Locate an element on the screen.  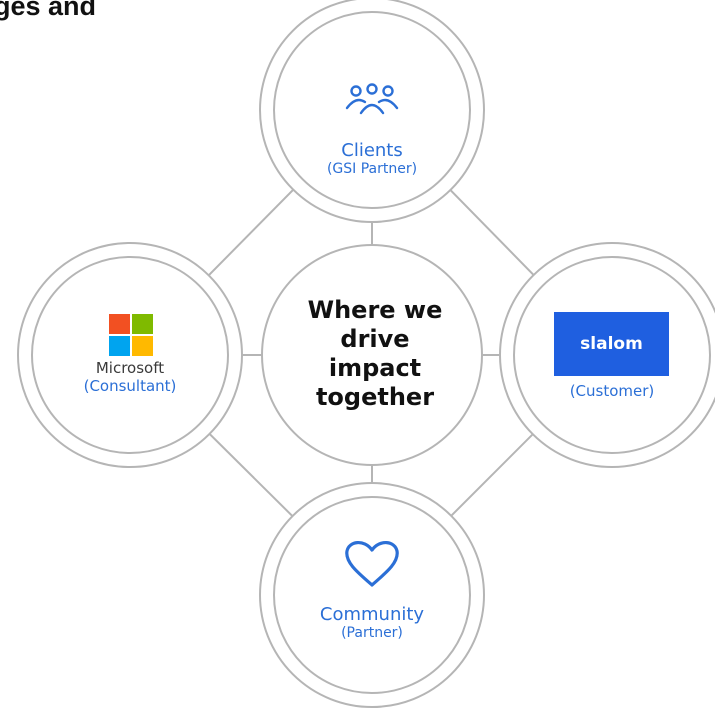
microsoft-logo is located at coordinates (131, 335).